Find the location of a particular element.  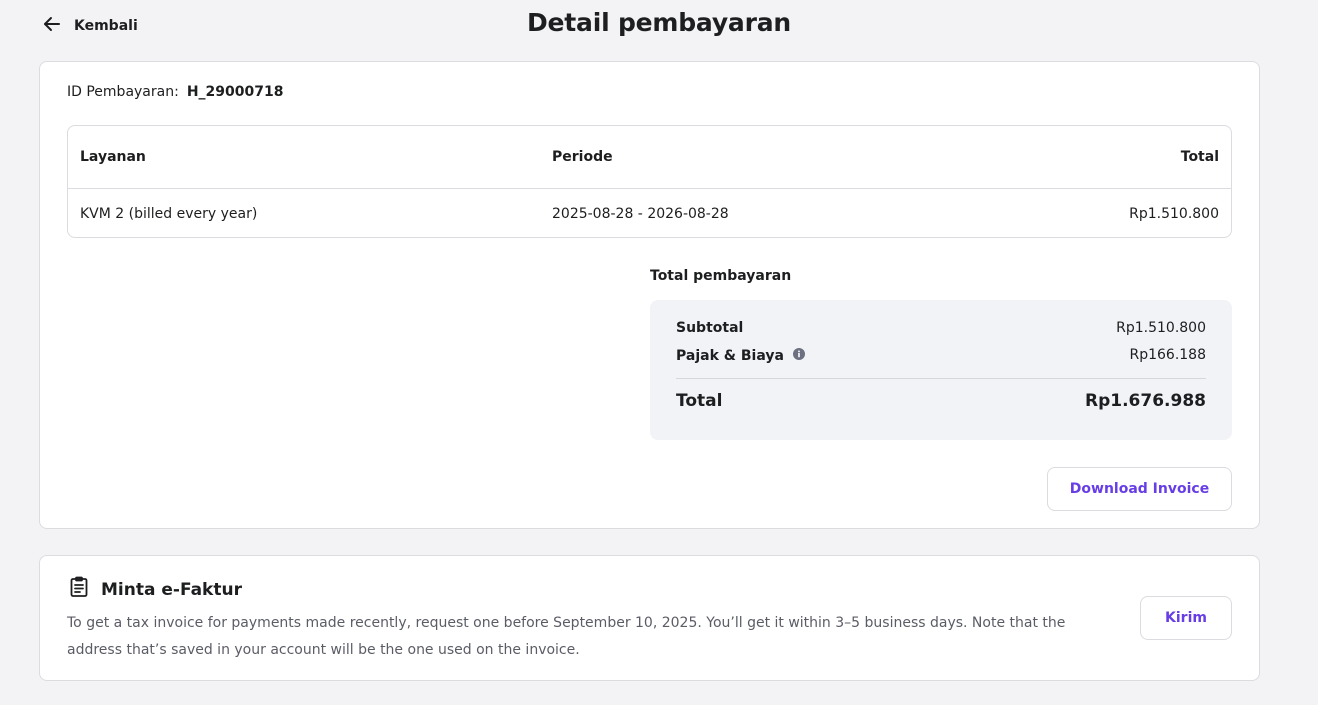

tax-label-group: Pajak & Biaya is located at coordinates (741, 356).